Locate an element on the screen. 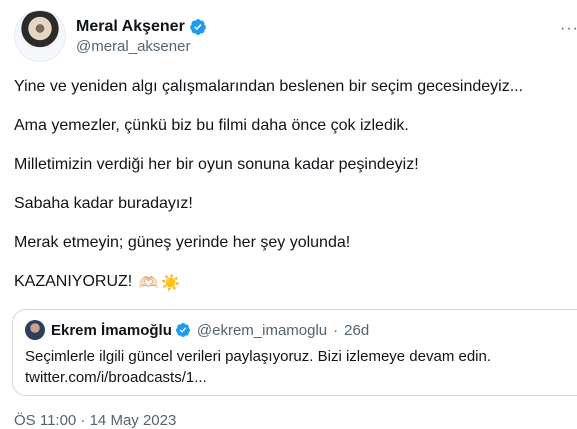 This screenshot has width=577, height=429. quoted-age: 26d is located at coordinates (357, 330).